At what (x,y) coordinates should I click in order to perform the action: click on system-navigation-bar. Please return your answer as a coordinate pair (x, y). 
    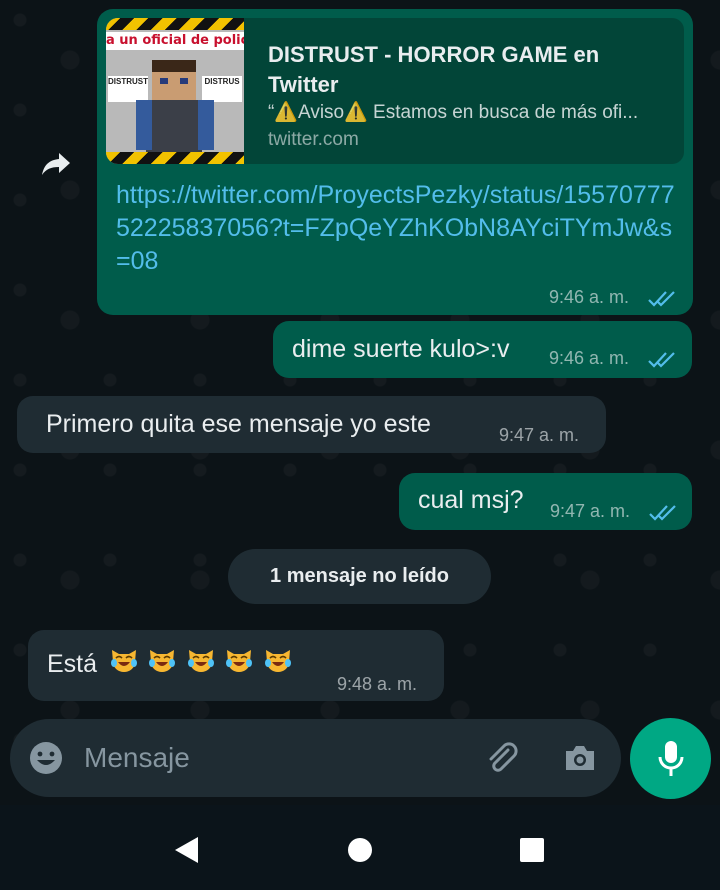
    Looking at the image, I should click on (360, 847).